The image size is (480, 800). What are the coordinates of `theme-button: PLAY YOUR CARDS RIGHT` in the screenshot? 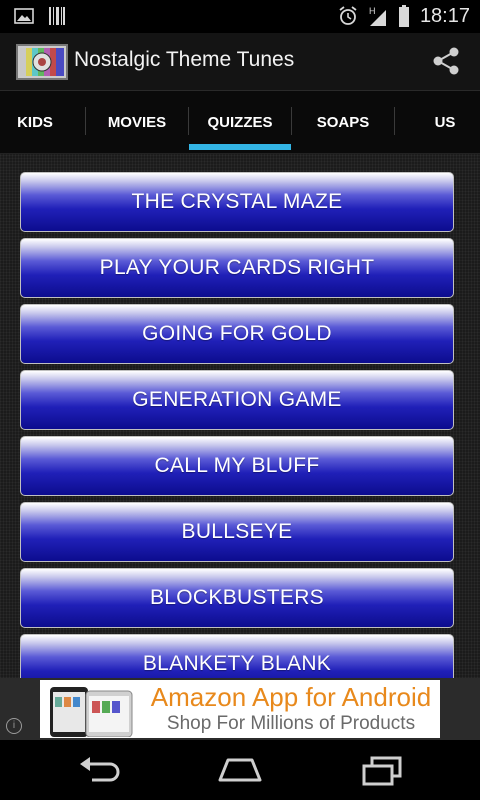 It's located at (237, 268).